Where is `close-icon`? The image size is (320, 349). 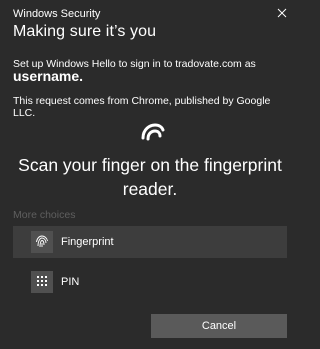 close-icon is located at coordinates (282, 13).